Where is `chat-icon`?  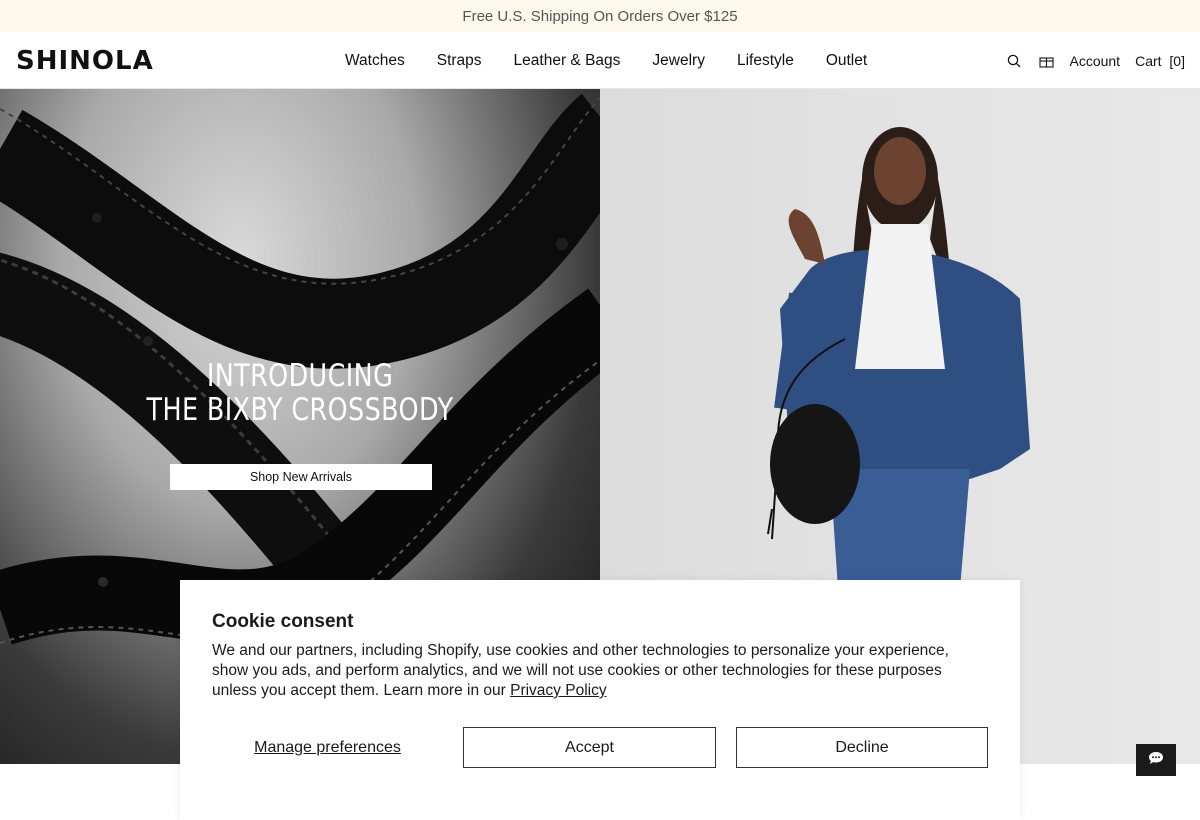
chat-icon is located at coordinates (1156, 760).